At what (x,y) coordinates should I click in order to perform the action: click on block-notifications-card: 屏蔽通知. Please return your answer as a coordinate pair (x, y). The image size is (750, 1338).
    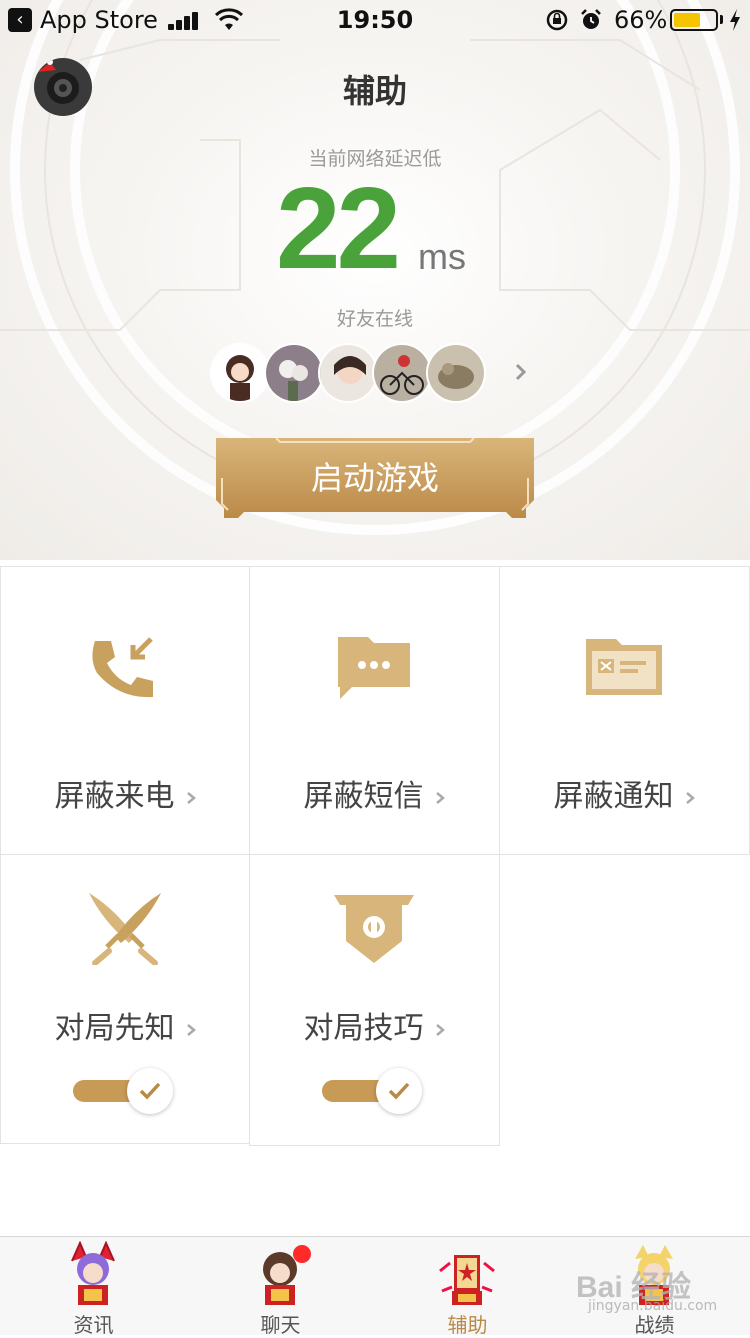
    Looking at the image, I should click on (624, 710).